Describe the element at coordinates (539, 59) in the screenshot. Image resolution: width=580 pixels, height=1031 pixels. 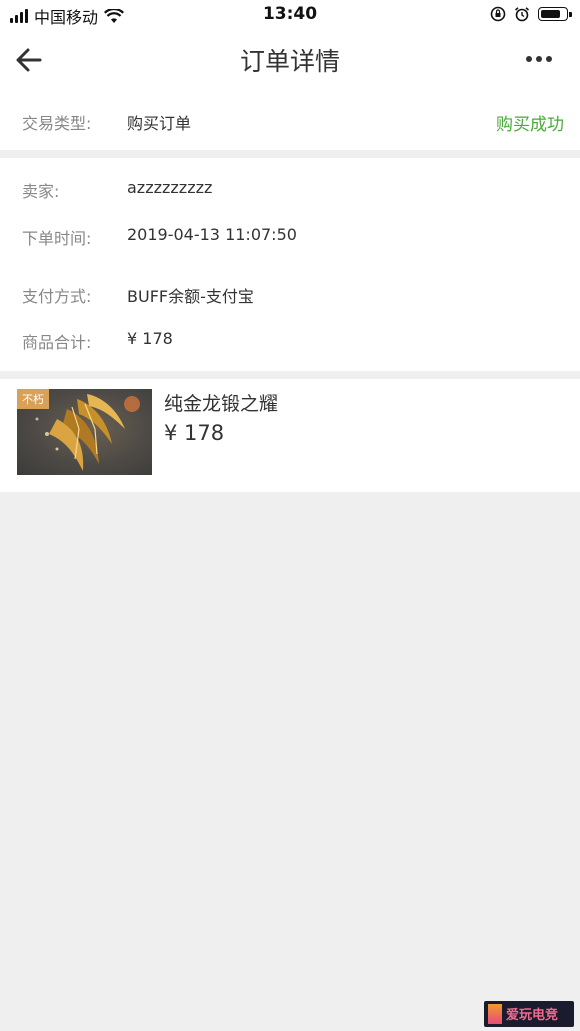
I see `more-icon` at that location.